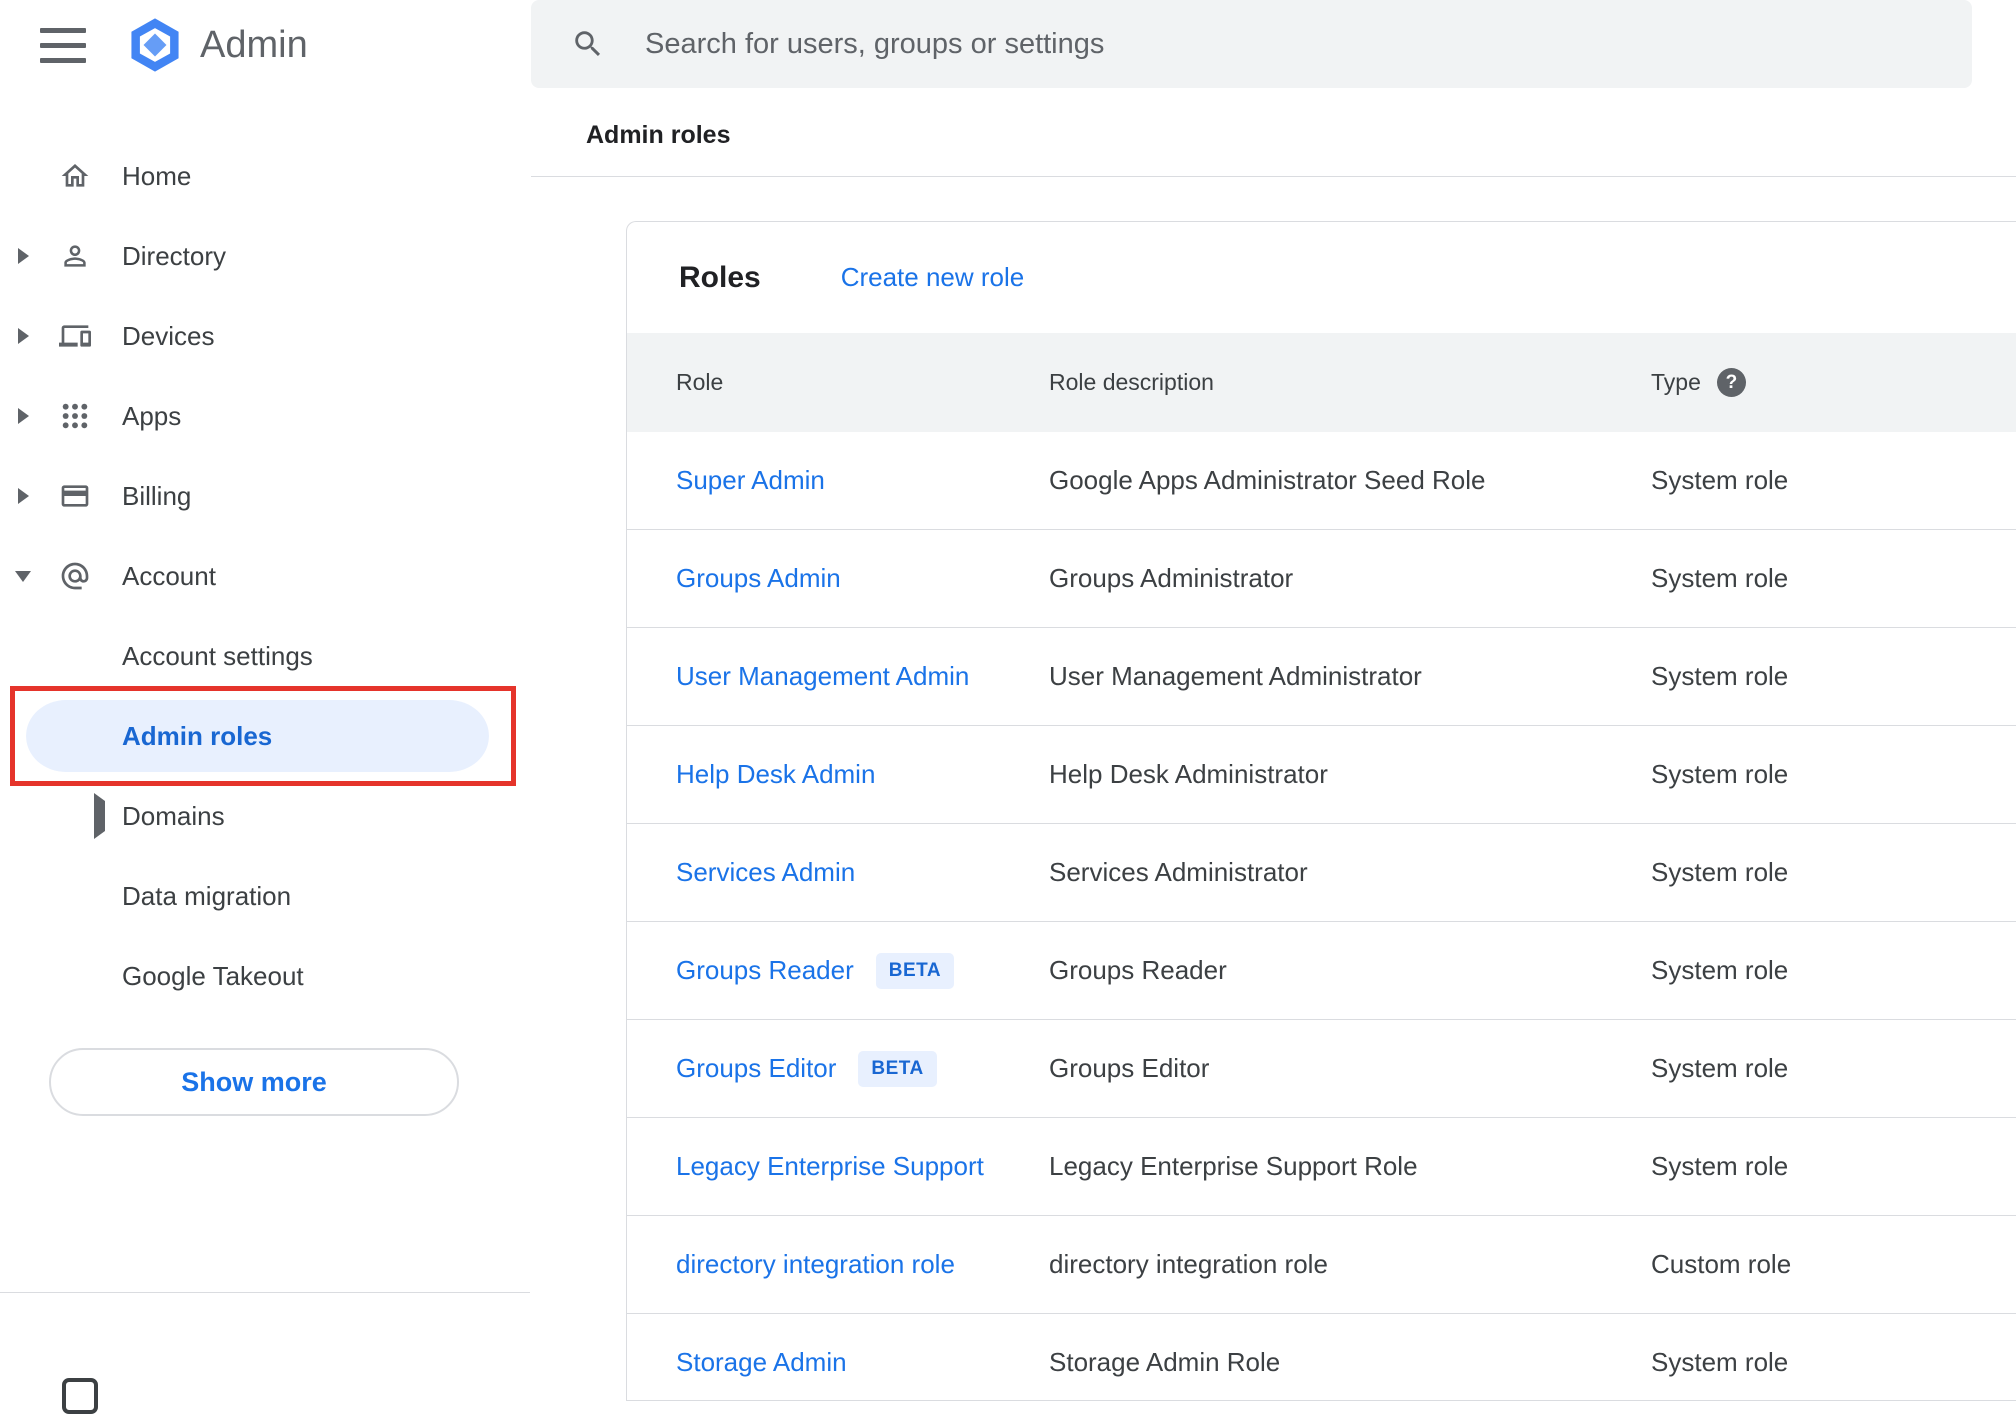 The width and height of the screenshot is (2016, 1414). Describe the element at coordinates (265, 576) in the screenshot. I see `sidebar-item-account: Account` at that location.